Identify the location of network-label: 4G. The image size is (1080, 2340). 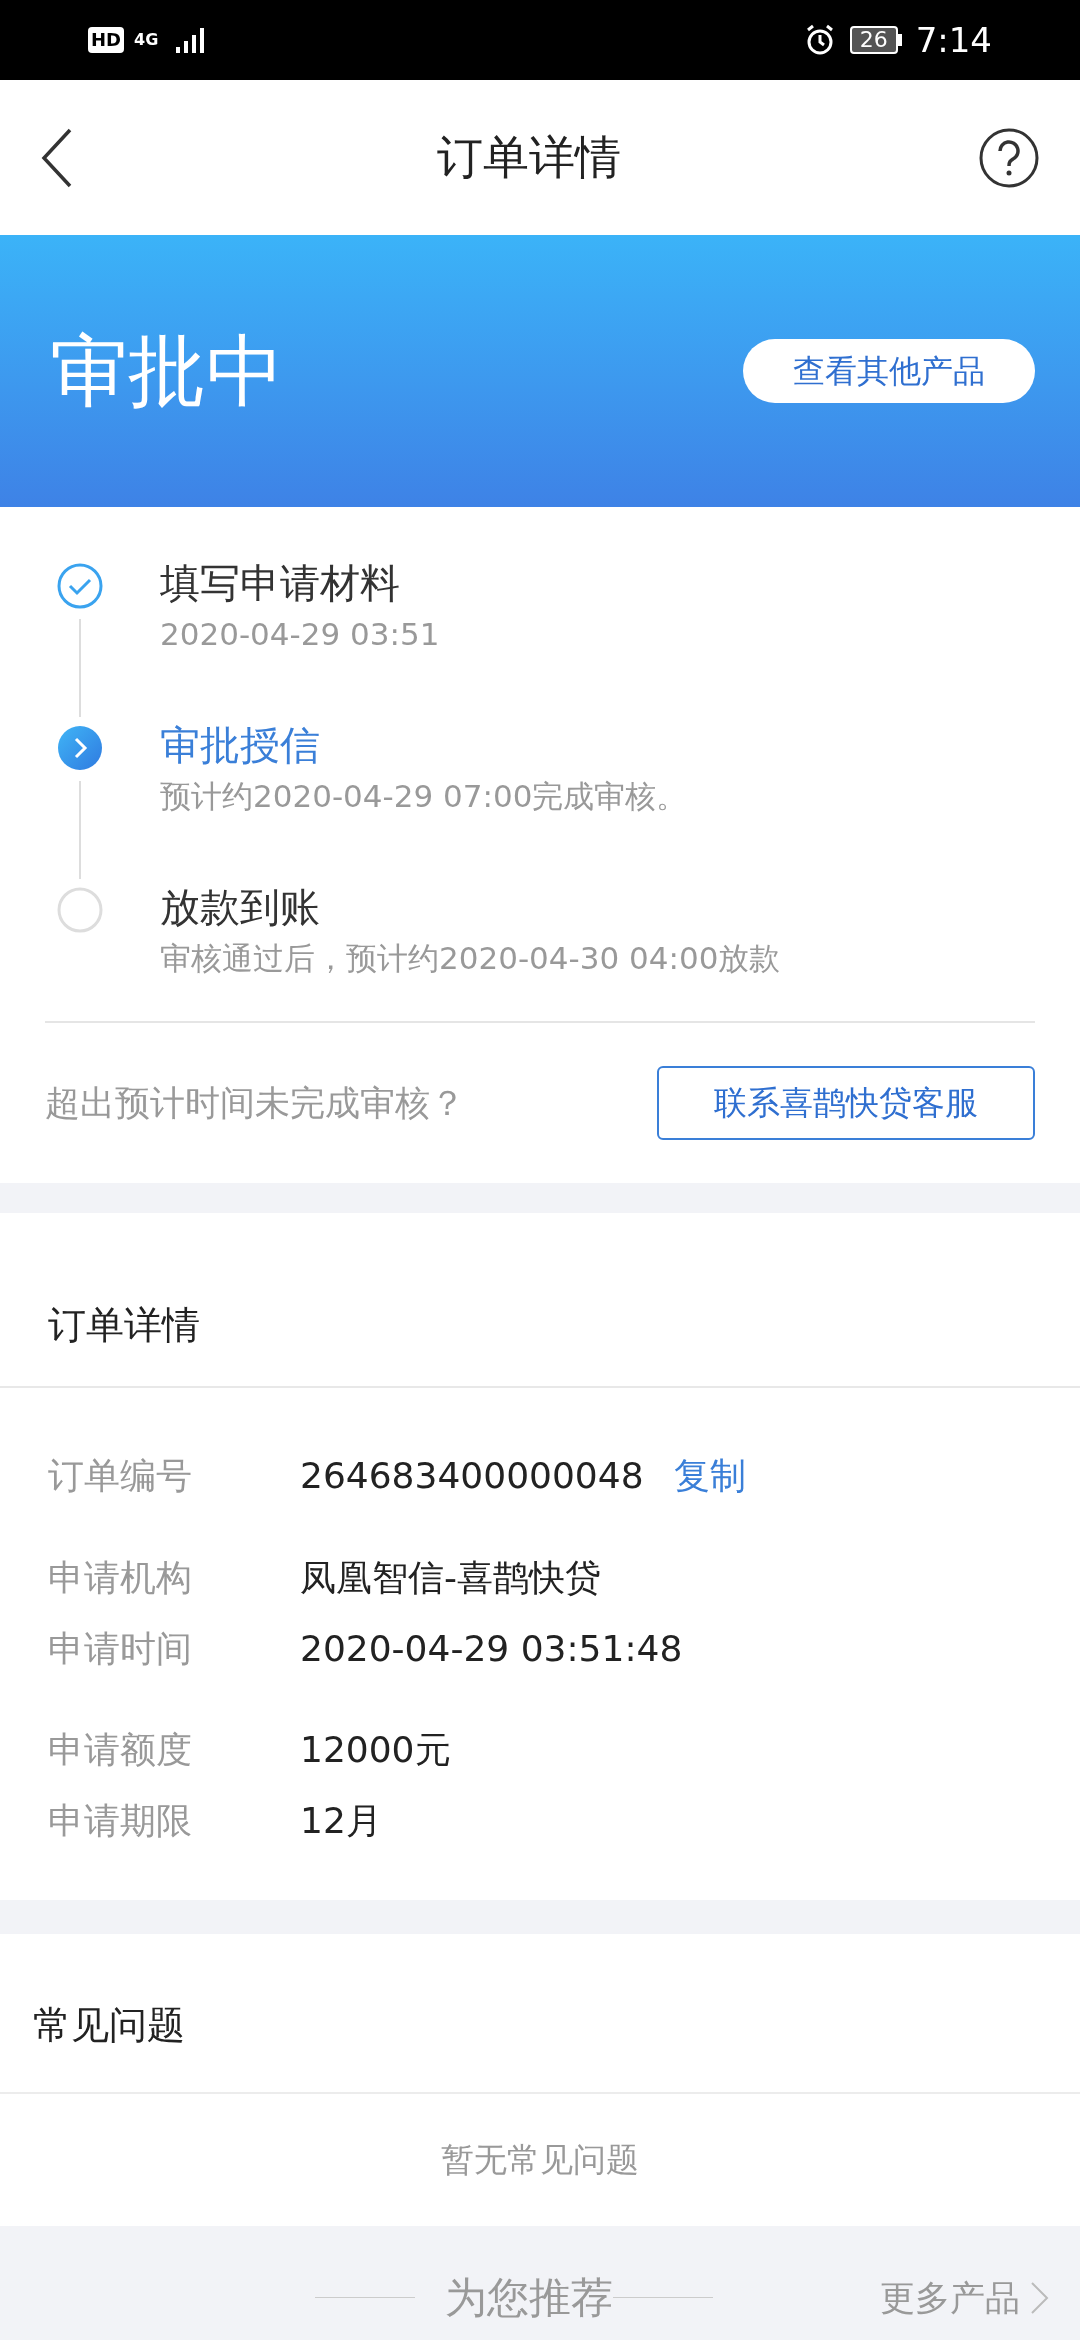
(146, 40).